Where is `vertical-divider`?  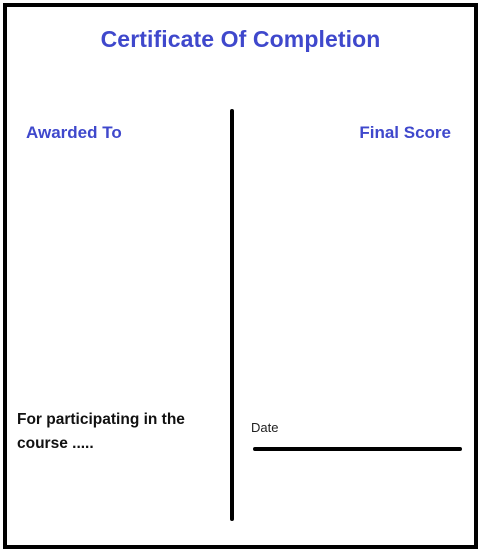 vertical-divider is located at coordinates (232, 315).